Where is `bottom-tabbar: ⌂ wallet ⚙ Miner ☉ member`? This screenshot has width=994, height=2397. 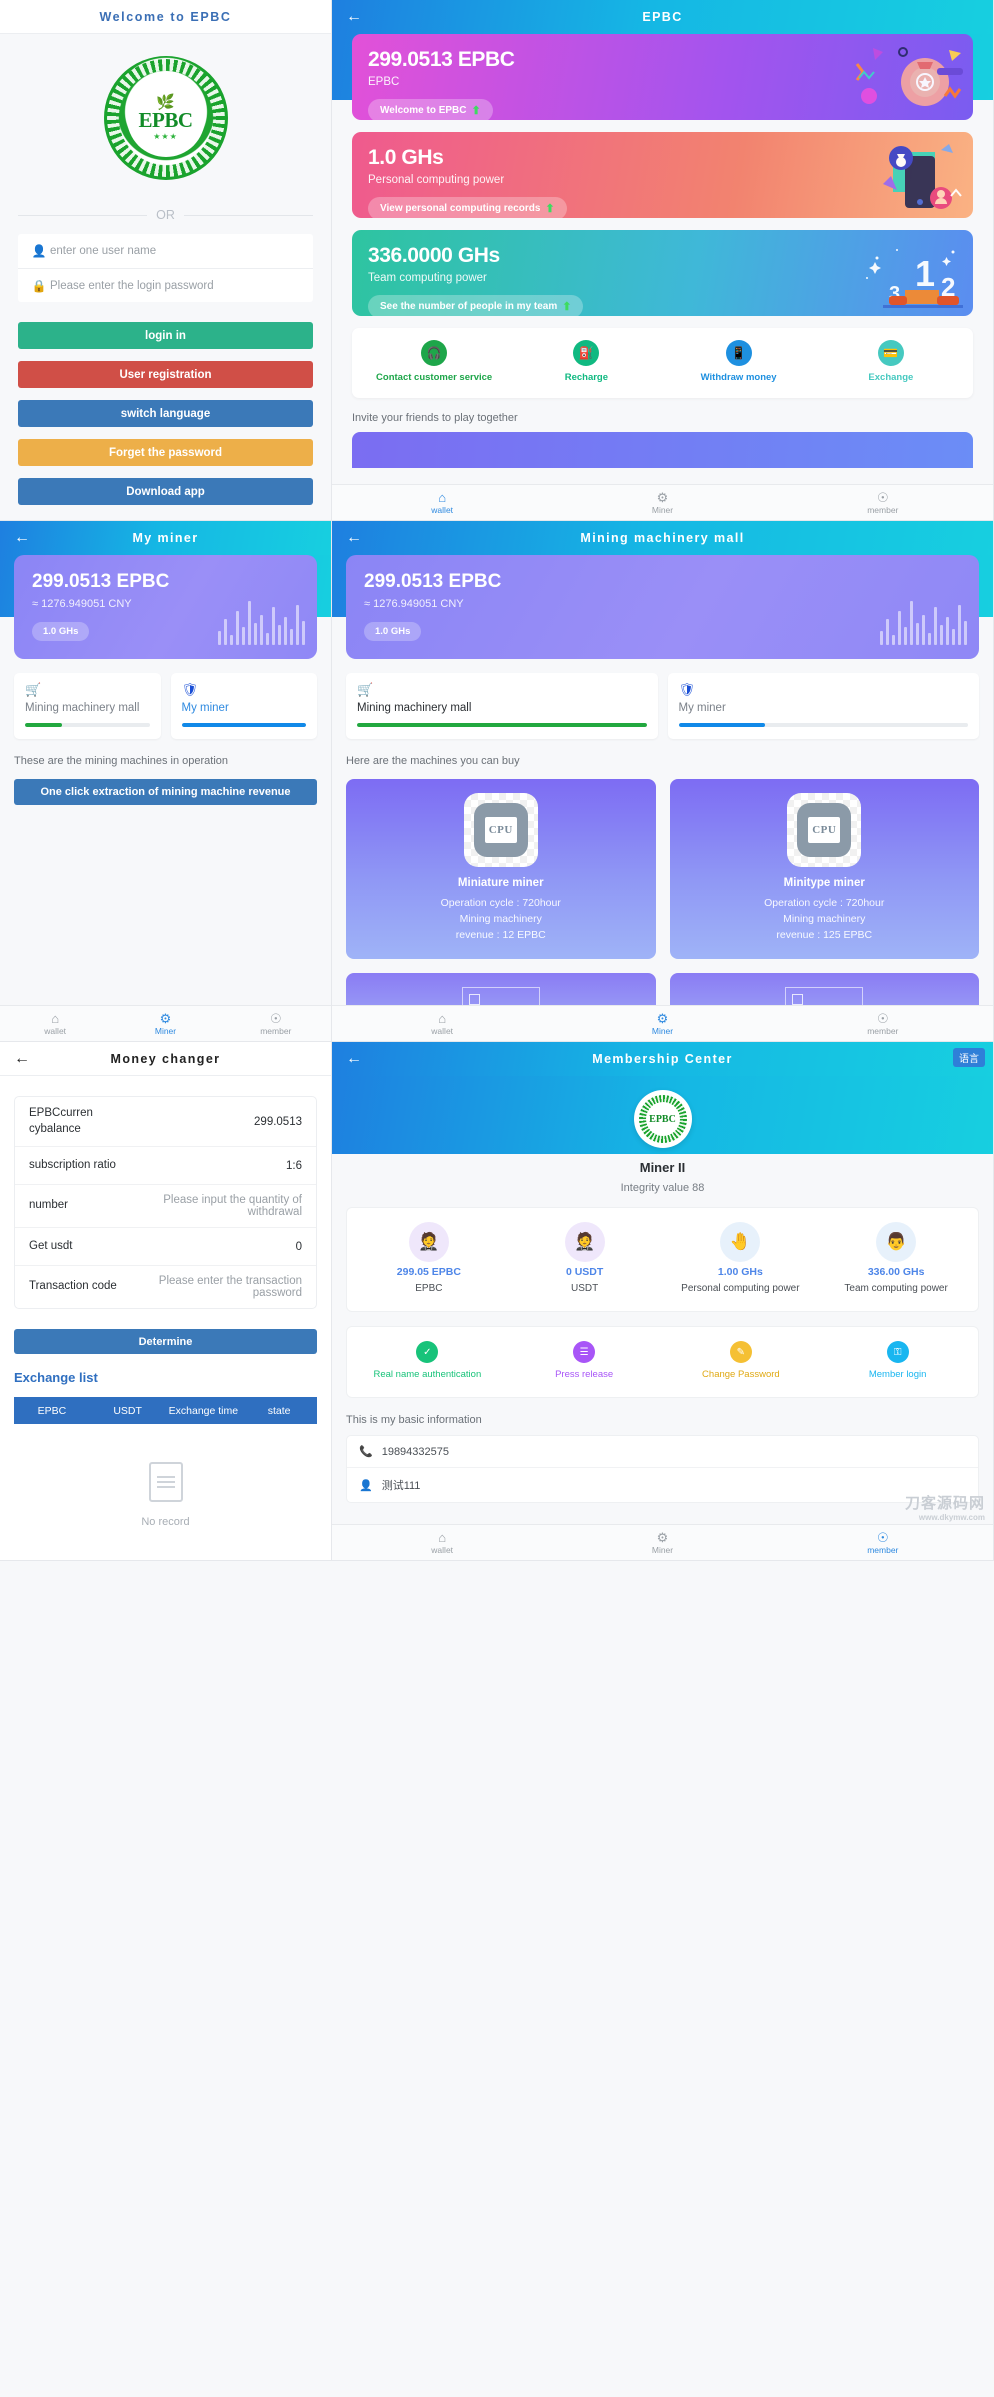 bottom-tabbar: ⌂ wallet ⚙ Miner ☉ member is located at coordinates (662, 1023).